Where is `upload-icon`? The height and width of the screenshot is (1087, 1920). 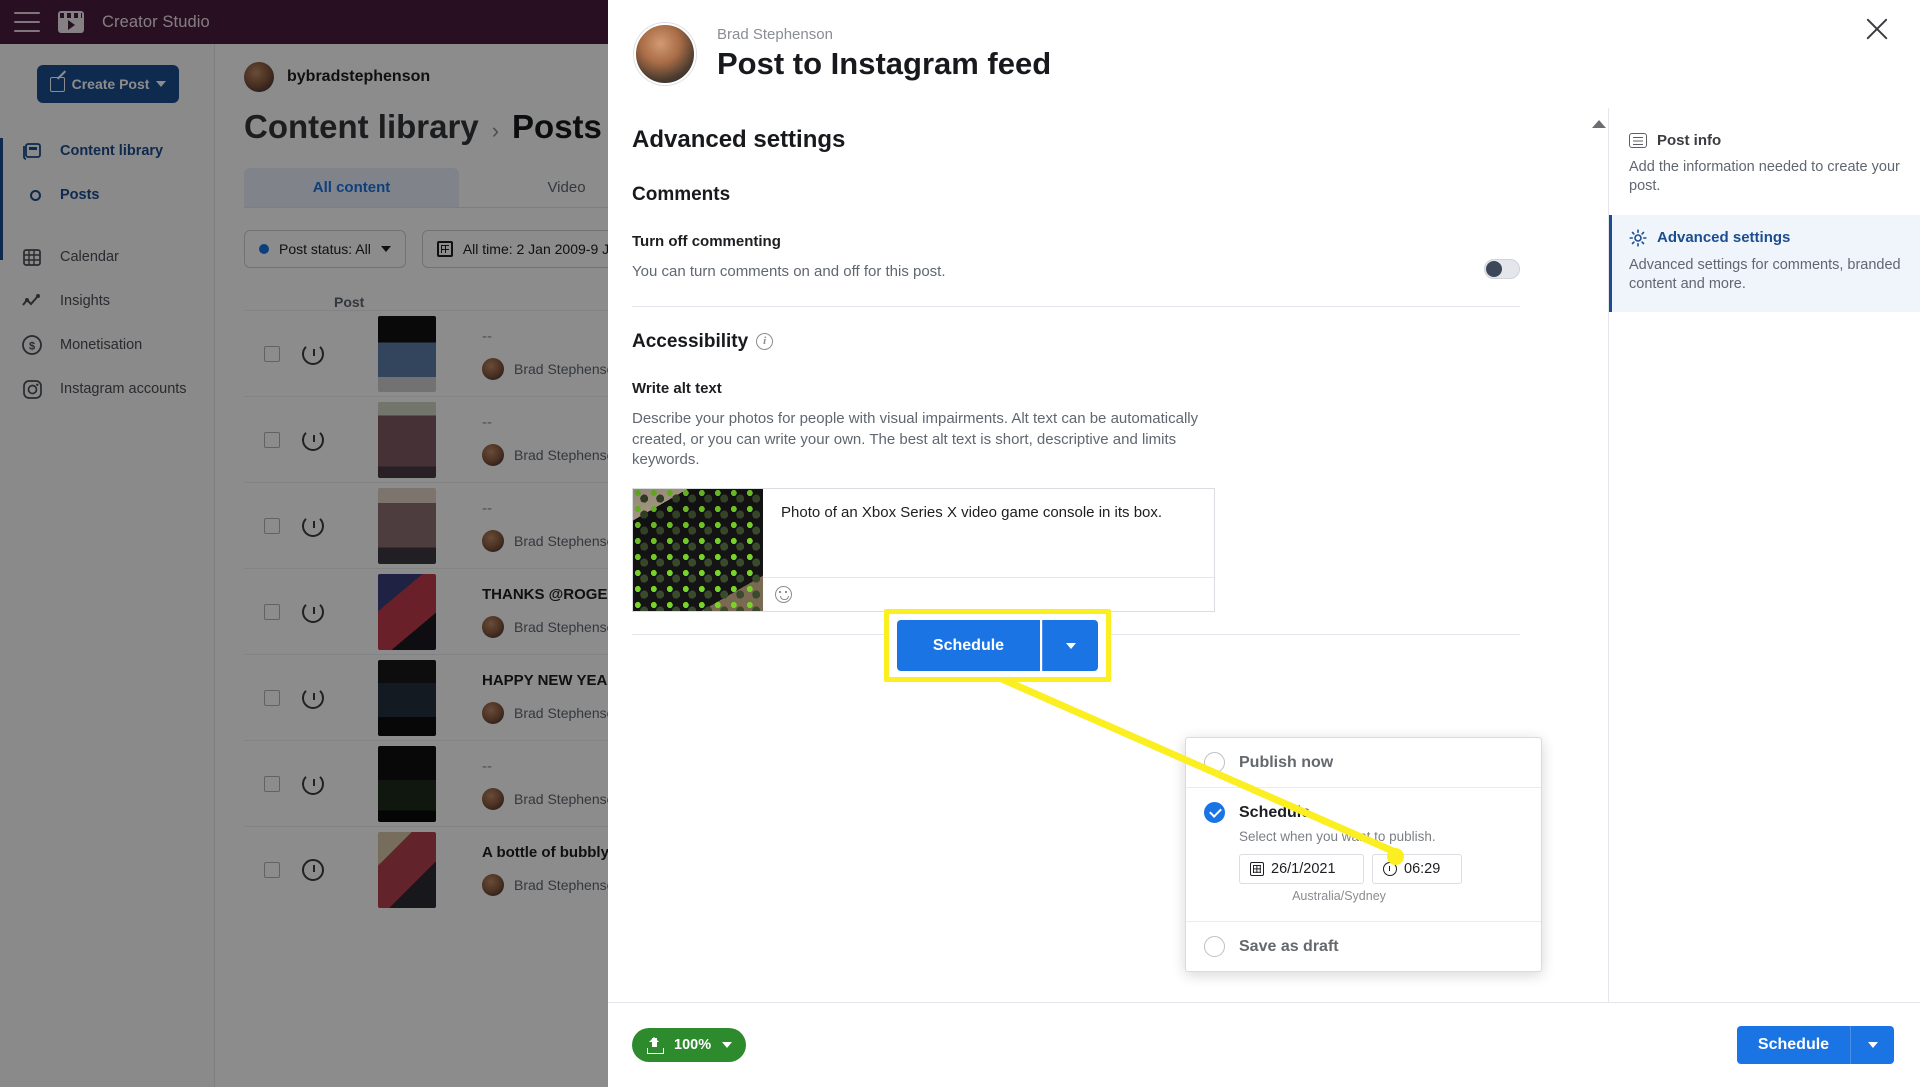 upload-icon is located at coordinates (655, 1045).